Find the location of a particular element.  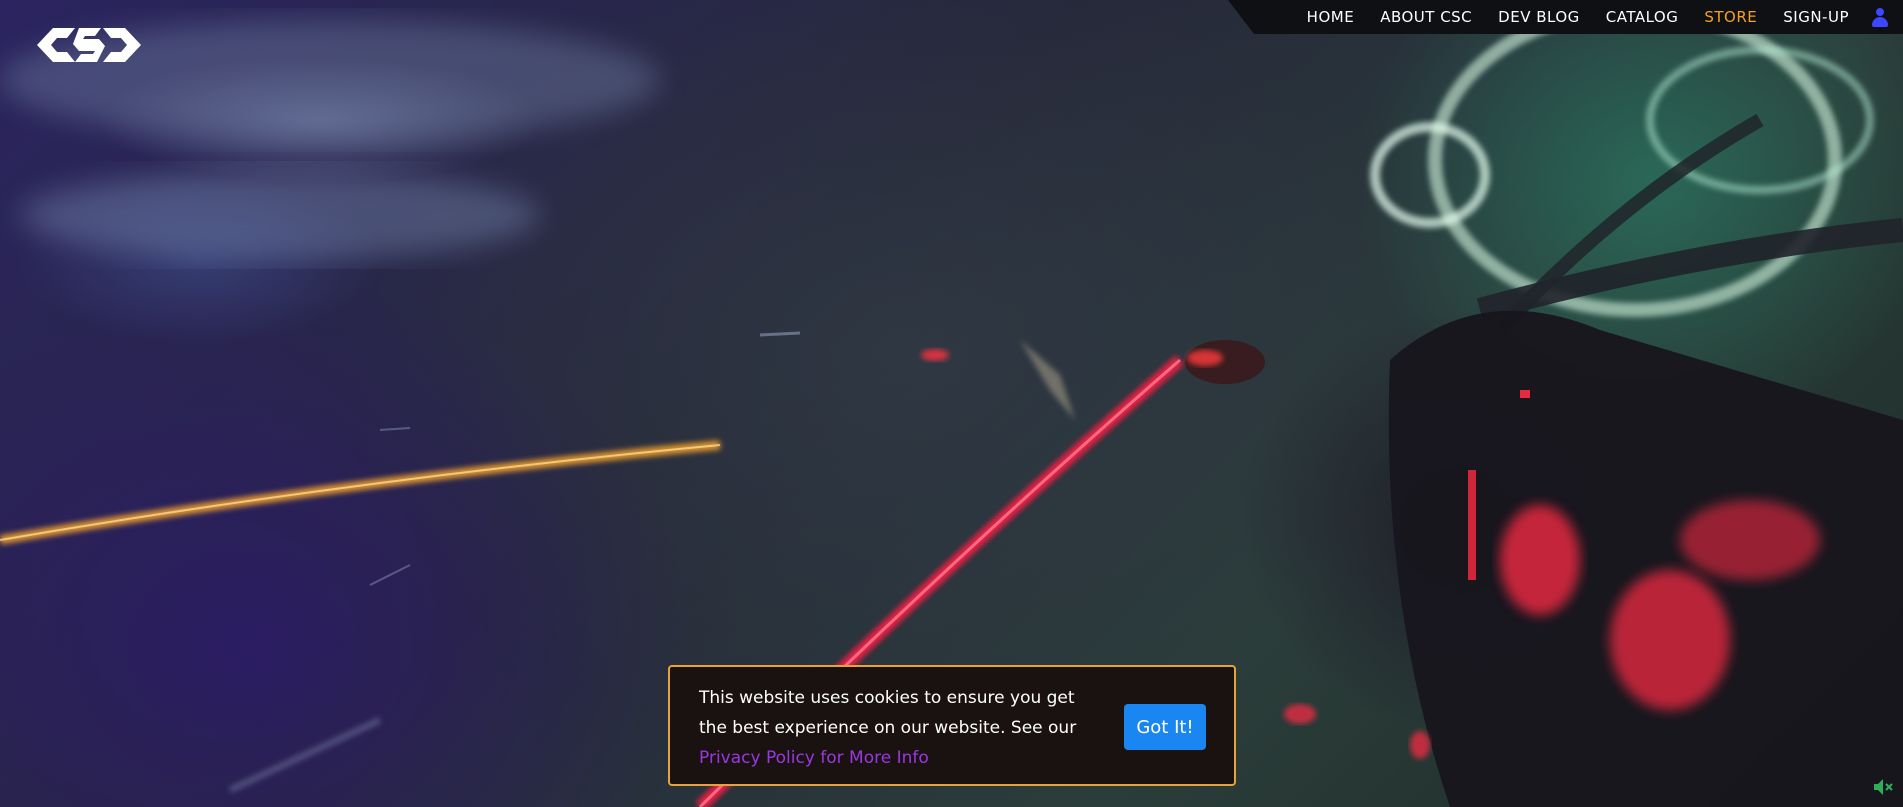

spark is located at coordinates (935, 355).